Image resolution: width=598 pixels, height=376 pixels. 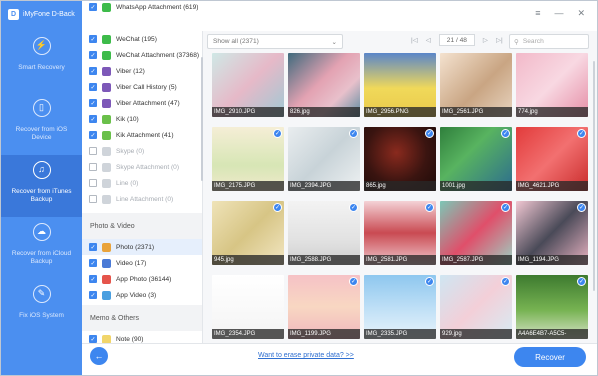 What do you see at coordinates (106, 7) in the screenshot?
I see `whatsapp-icon` at bounding box center [106, 7].